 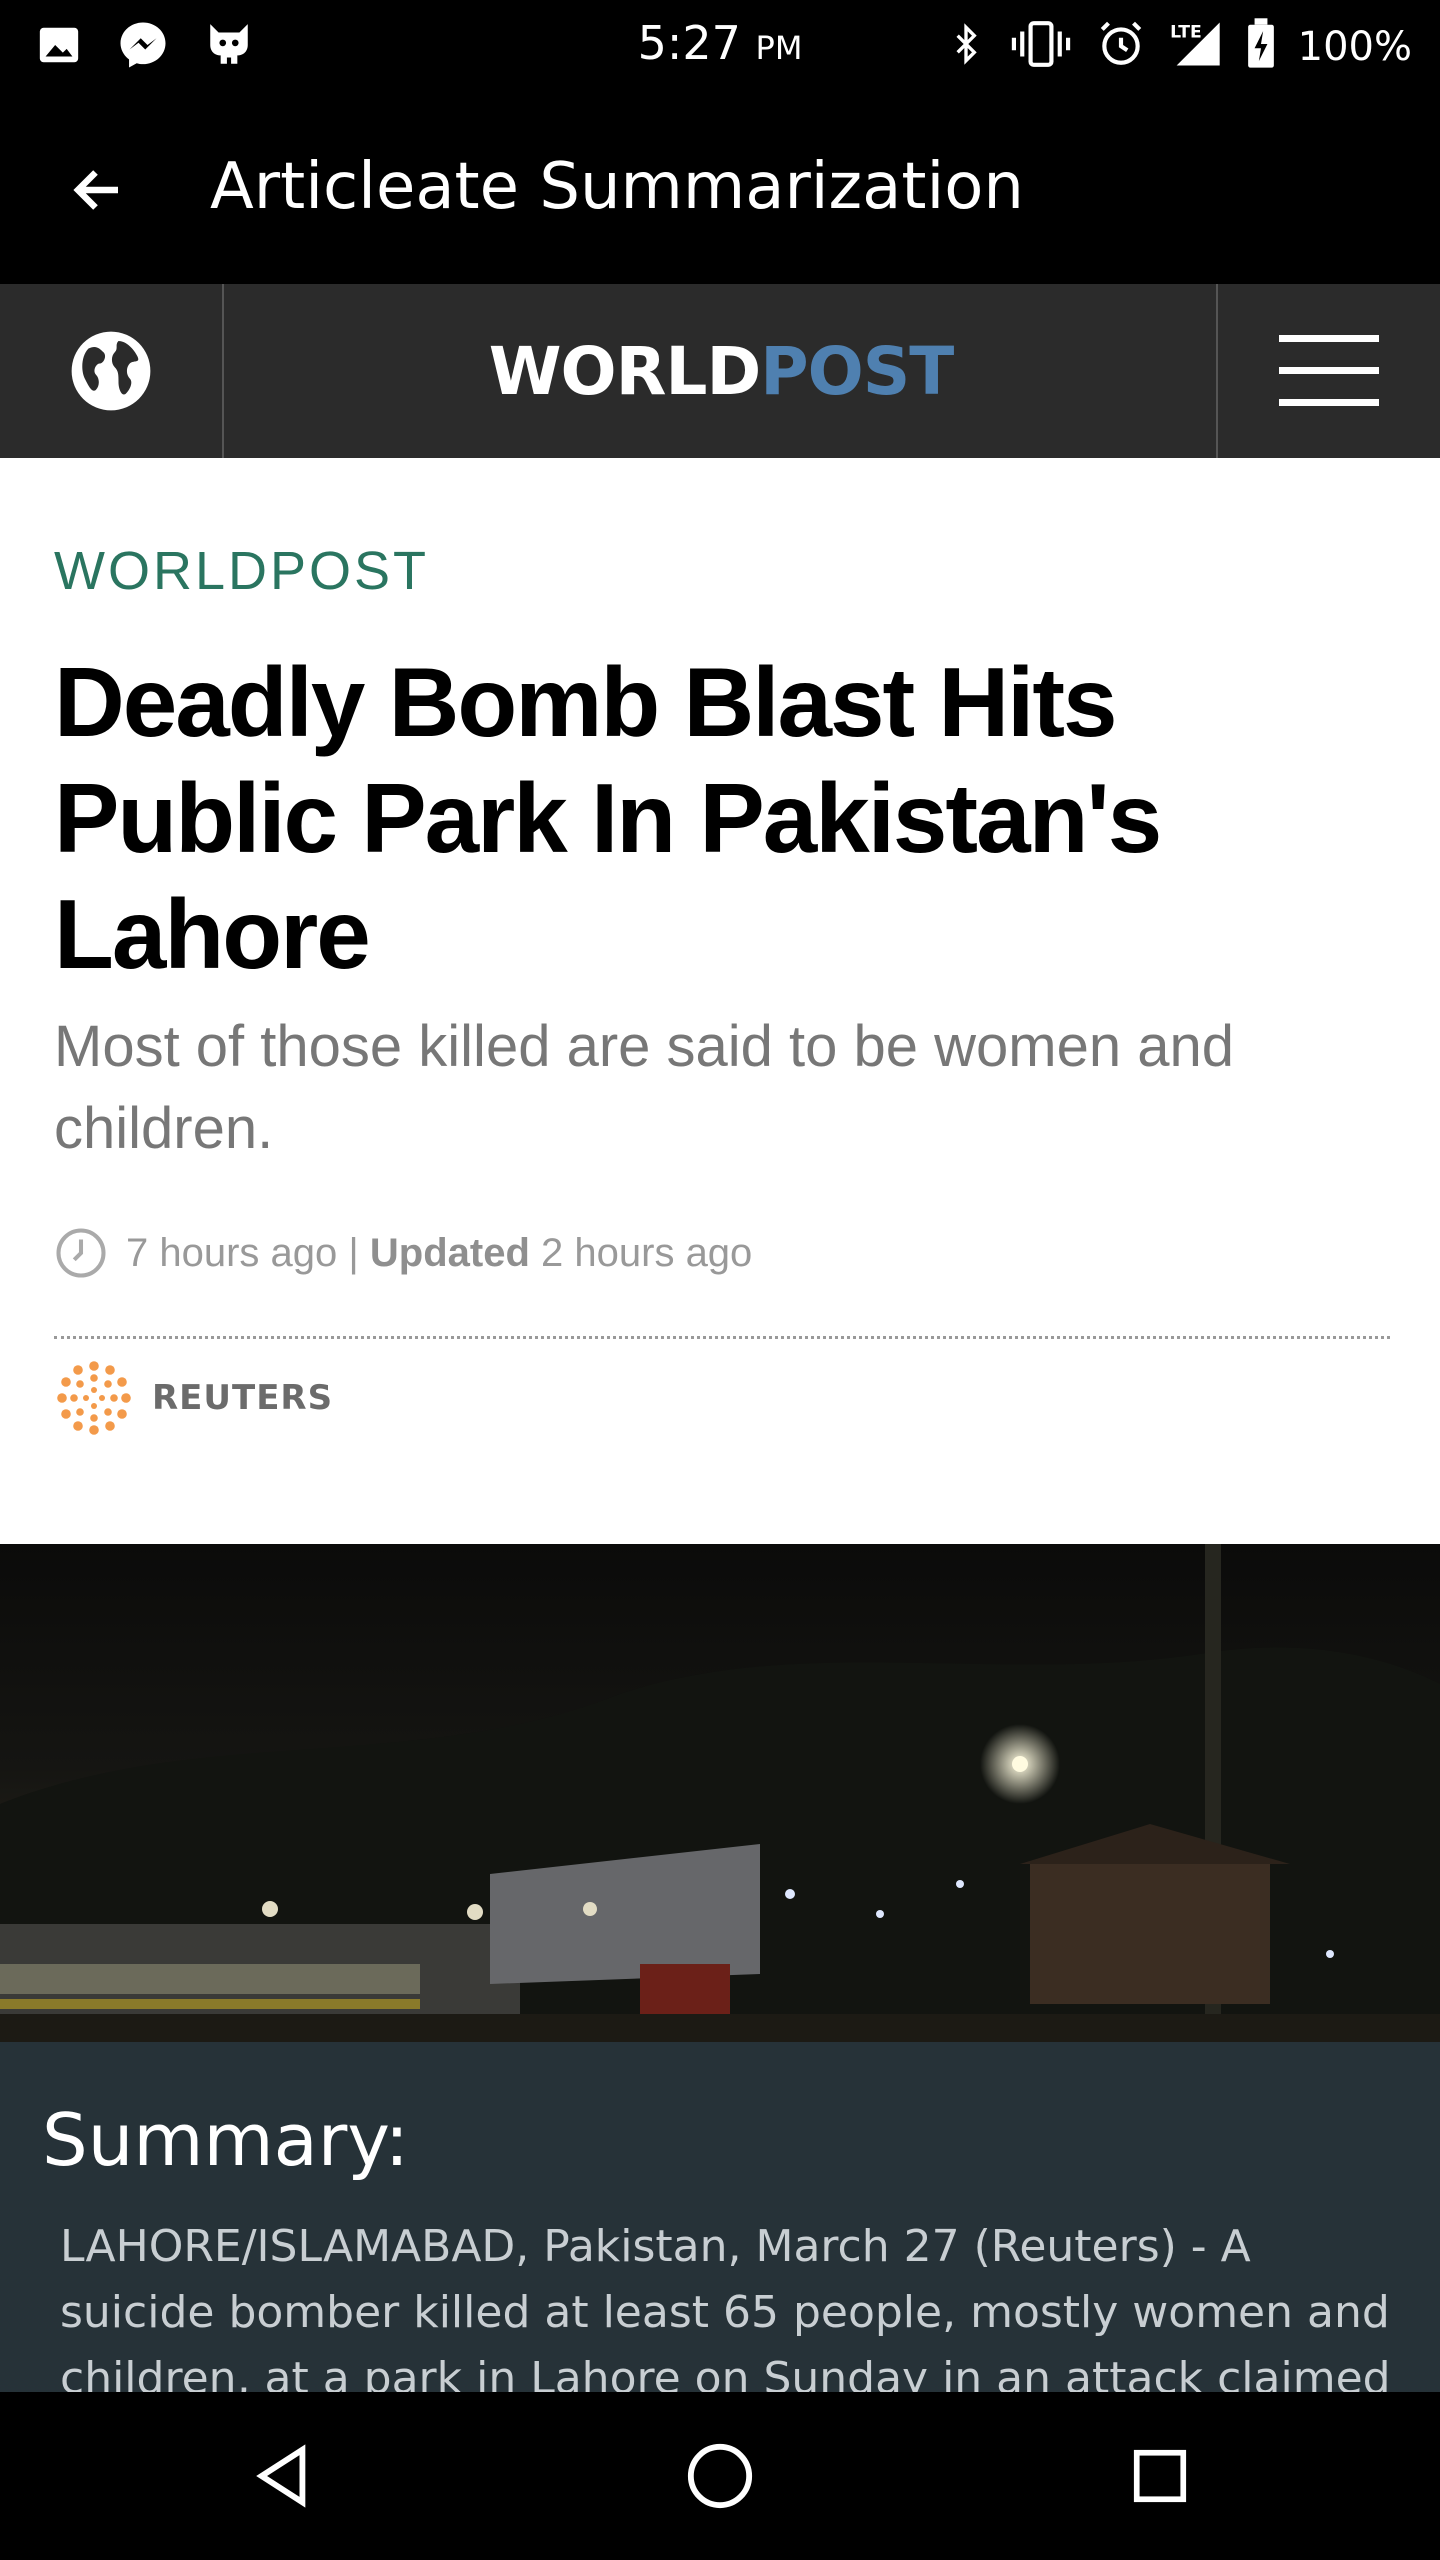 What do you see at coordinates (720, 48) in the screenshot?
I see `status-bar: 5:27 PM LTE 100%` at bounding box center [720, 48].